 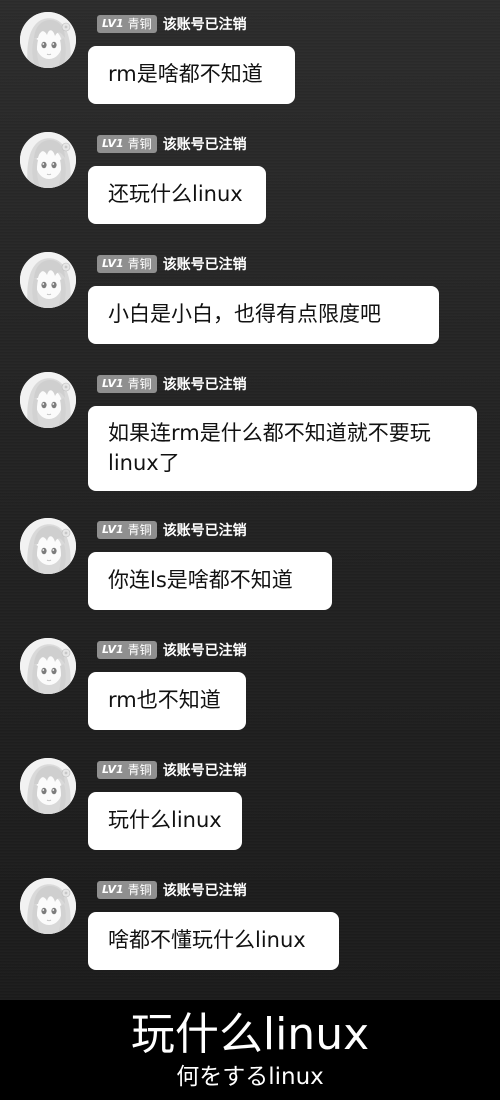 What do you see at coordinates (177, 195) in the screenshot?
I see `message-bubble: 还玩什么linux` at bounding box center [177, 195].